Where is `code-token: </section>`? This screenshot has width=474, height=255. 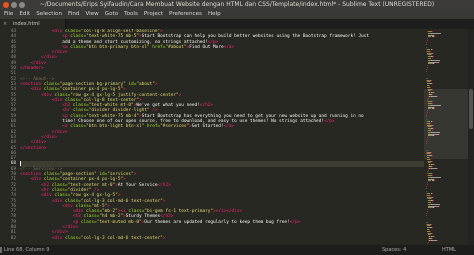 code-token: </section> is located at coordinates (33, 148).